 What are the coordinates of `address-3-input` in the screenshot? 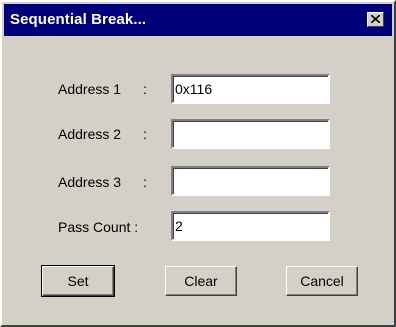 It's located at (250, 181).